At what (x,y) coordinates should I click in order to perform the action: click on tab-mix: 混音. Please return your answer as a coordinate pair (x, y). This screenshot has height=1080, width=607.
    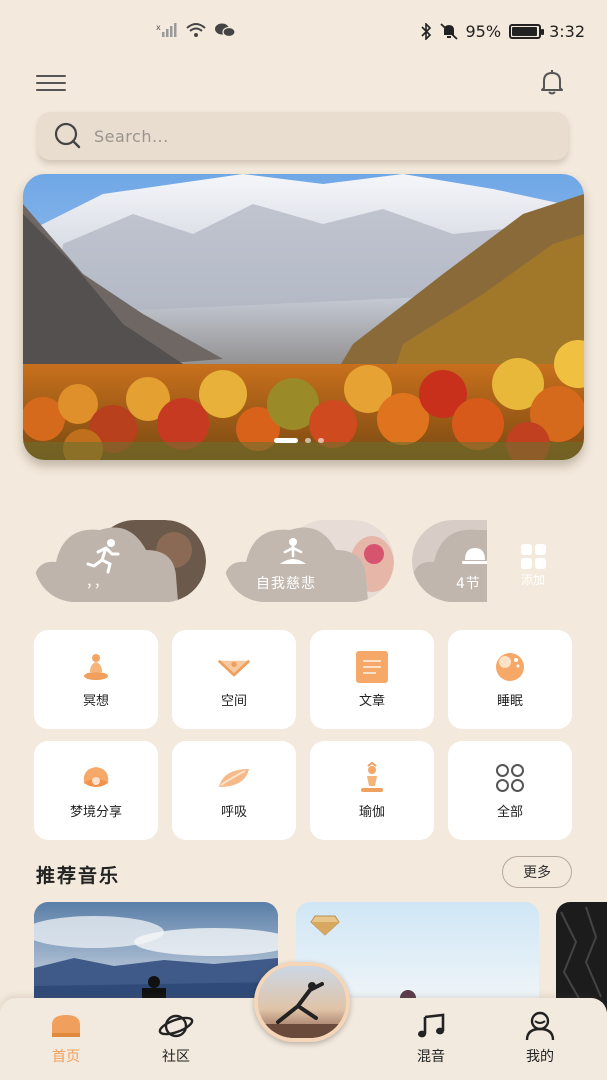
    Looking at the image, I should click on (431, 1039).